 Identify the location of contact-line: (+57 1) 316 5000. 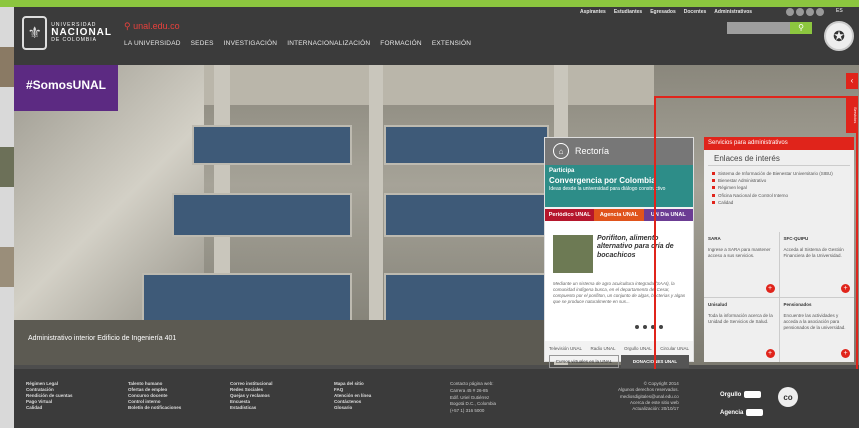
(467, 410).